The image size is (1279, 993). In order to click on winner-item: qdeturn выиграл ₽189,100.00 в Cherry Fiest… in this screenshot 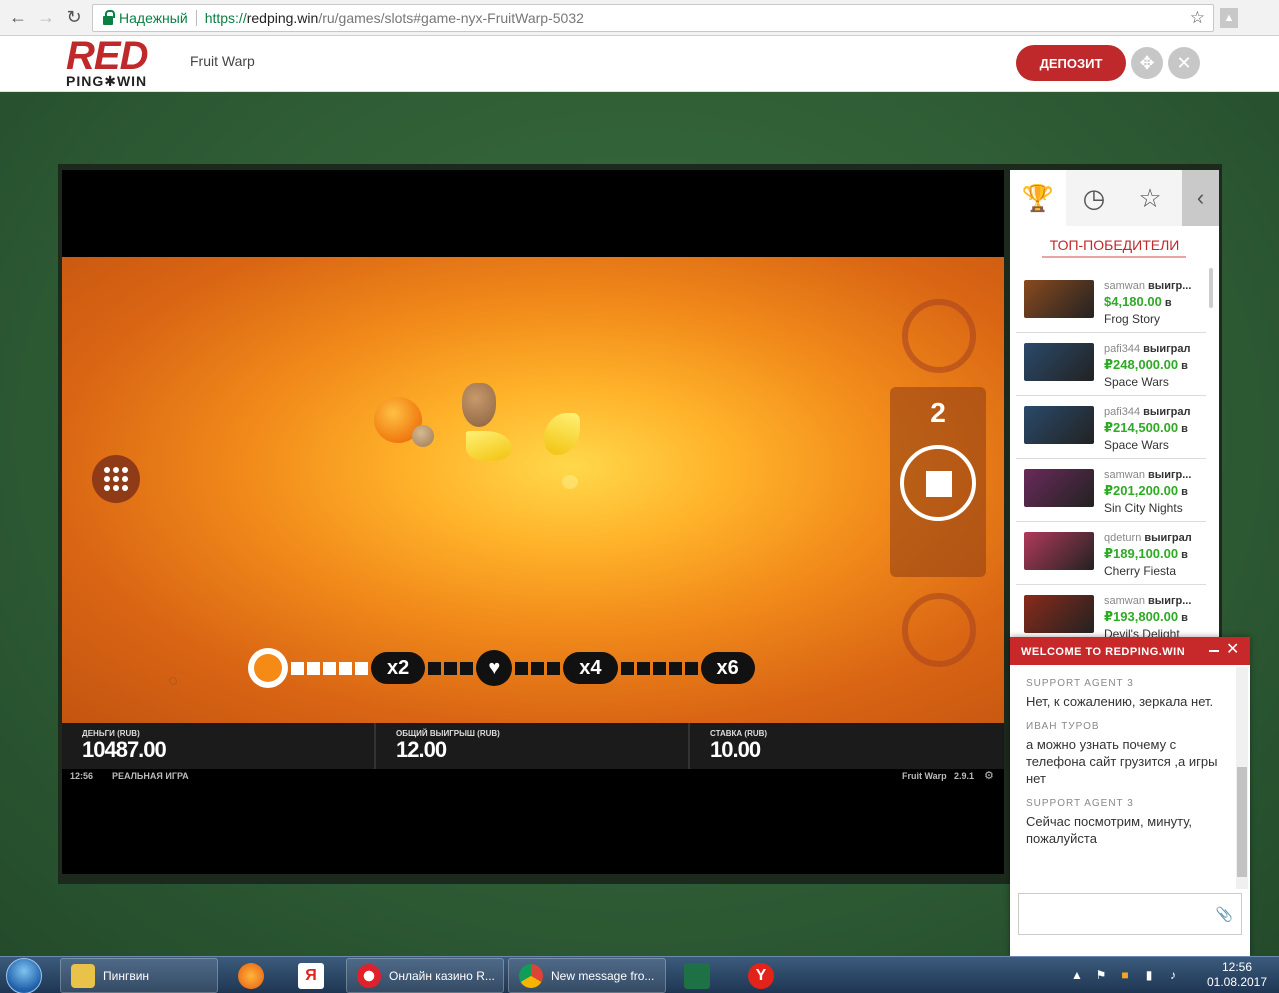, I will do `click(1111, 553)`.